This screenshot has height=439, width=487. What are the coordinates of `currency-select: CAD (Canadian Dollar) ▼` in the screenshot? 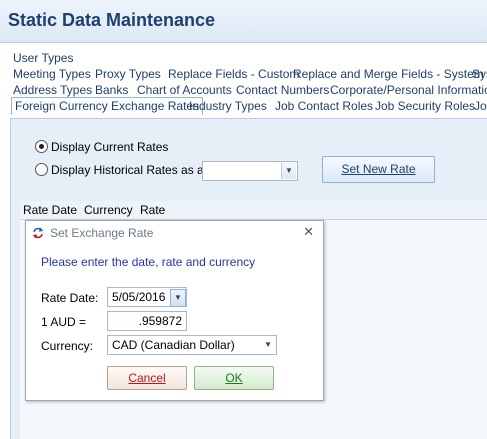 It's located at (192, 345).